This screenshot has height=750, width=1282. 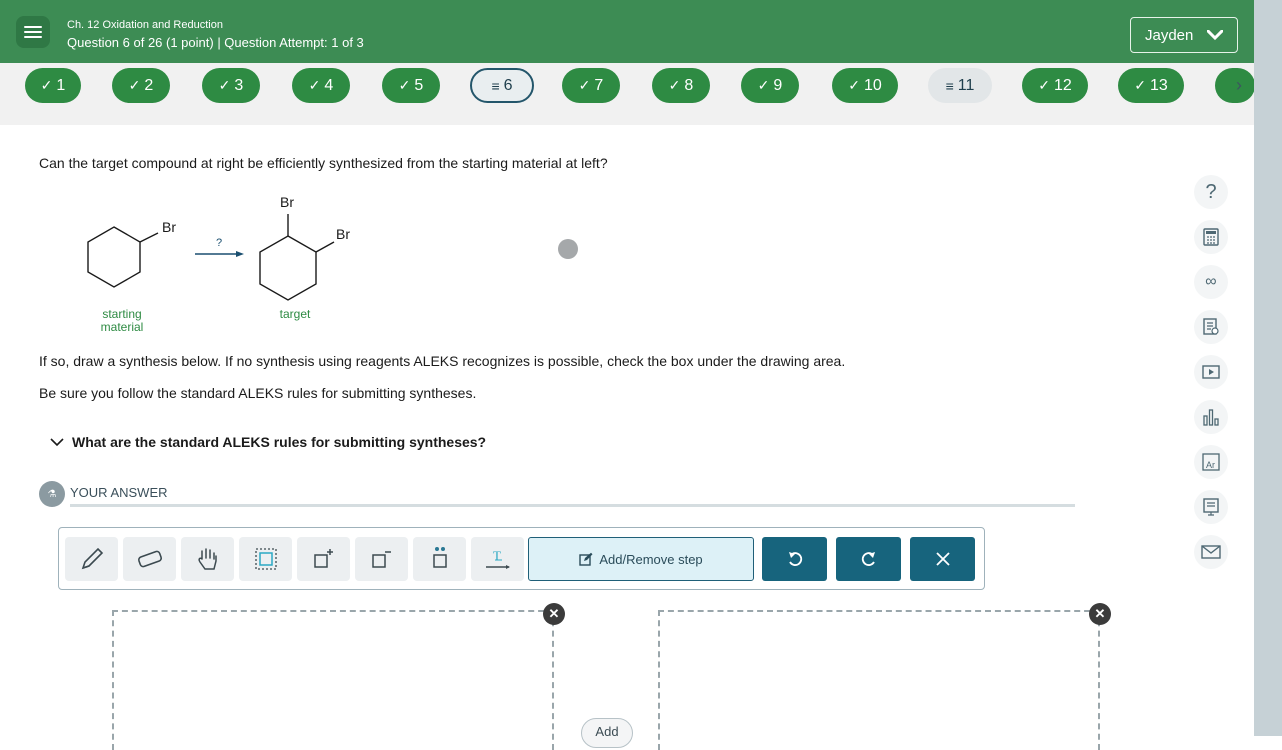 What do you see at coordinates (288, 268) in the screenshot?
I see `target-ring` at bounding box center [288, 268].